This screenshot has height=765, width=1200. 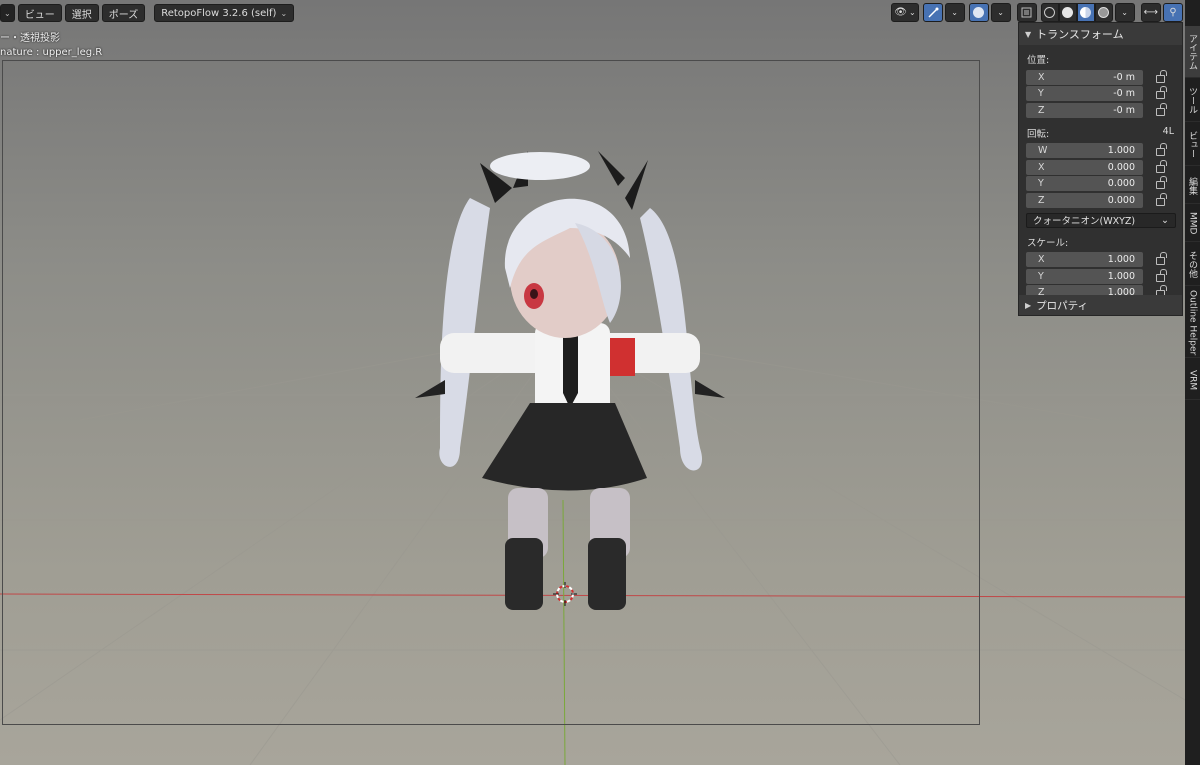 What do you see at coordinates (1192, 145) in the screenshot?
I see `tab-view: ビュー` at bounding box center [1192, 145].